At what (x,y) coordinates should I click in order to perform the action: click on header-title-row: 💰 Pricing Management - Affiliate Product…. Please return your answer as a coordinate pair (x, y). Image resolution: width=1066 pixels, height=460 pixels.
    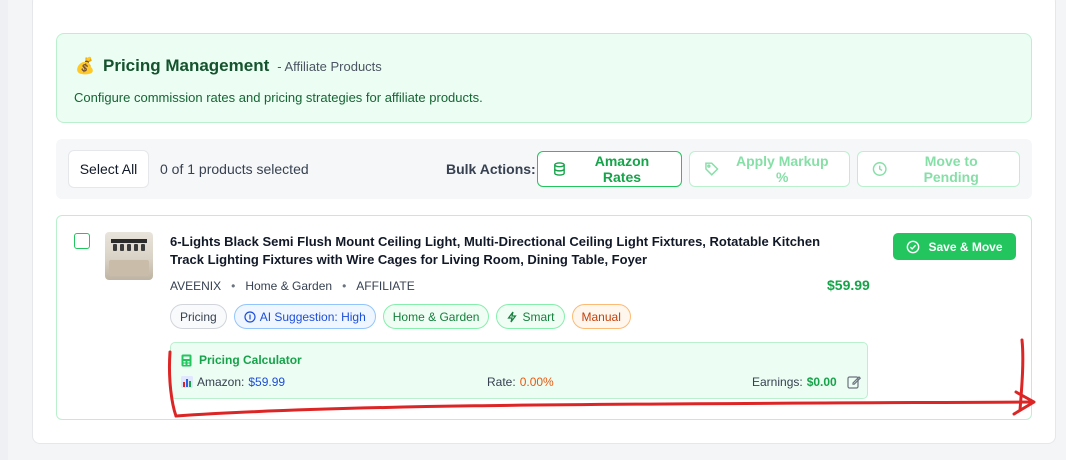
    Looking at the image, I should click on (228, 66).